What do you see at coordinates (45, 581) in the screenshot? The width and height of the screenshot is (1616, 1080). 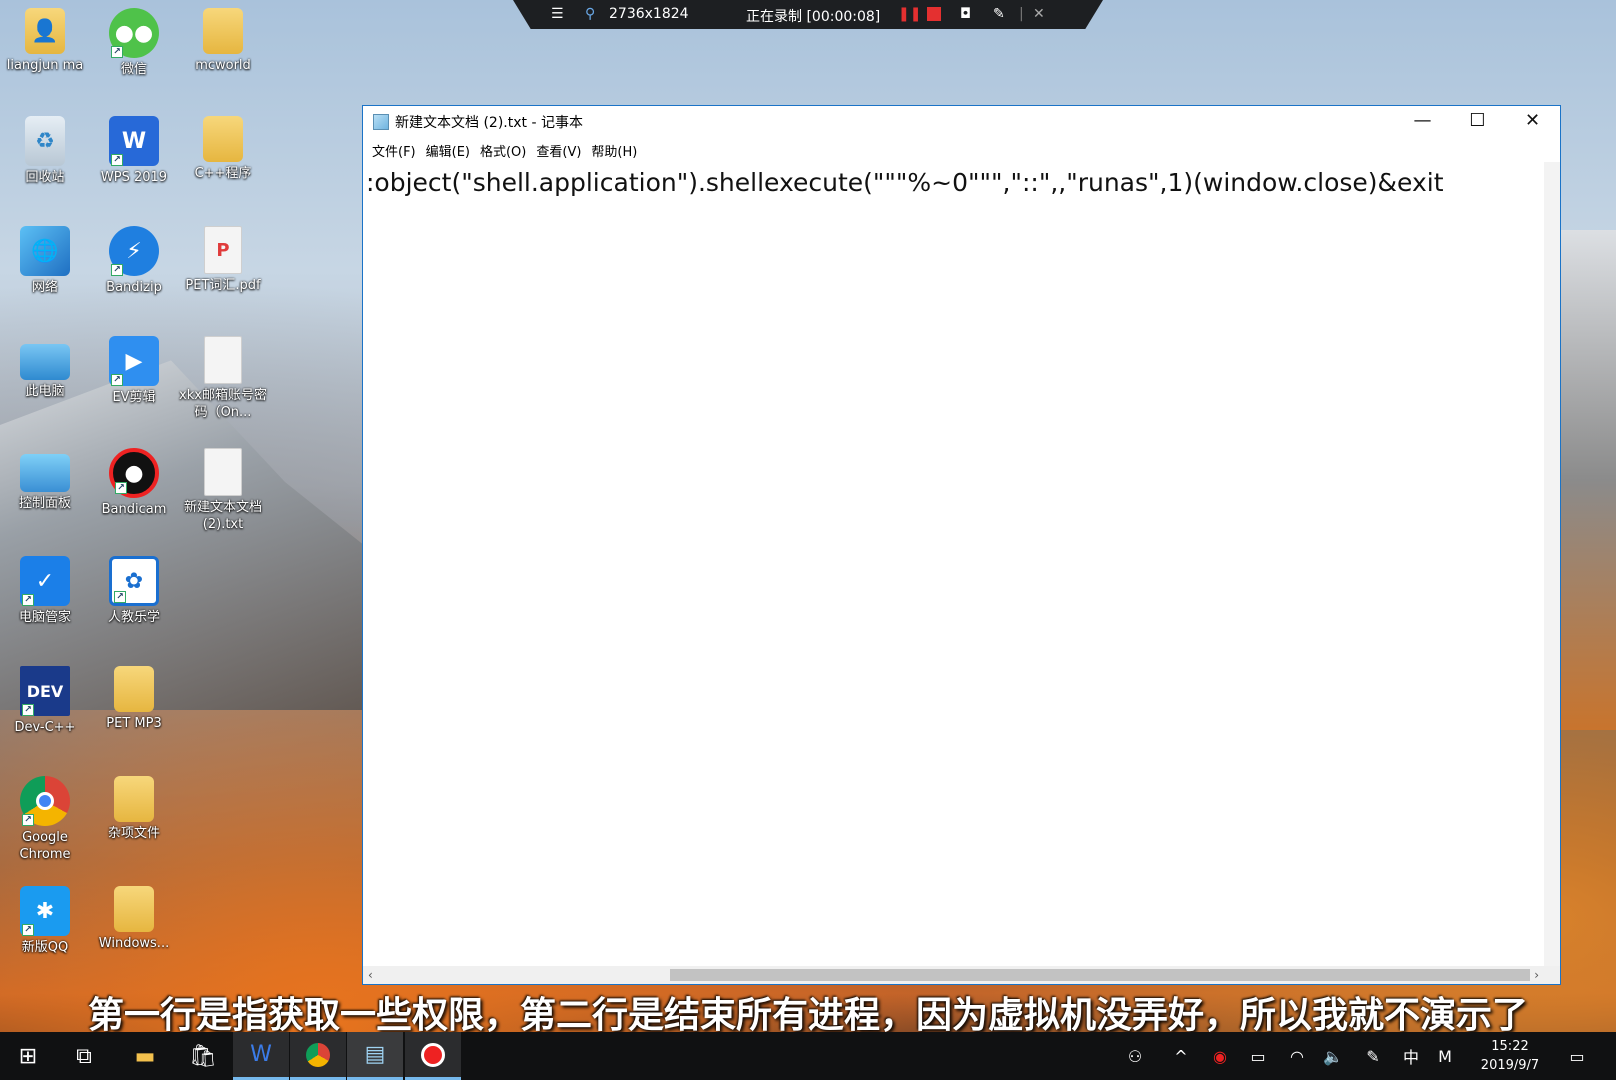 I see `pc-manager-icon: ✓ ↗` at bounding box center [45, 581].